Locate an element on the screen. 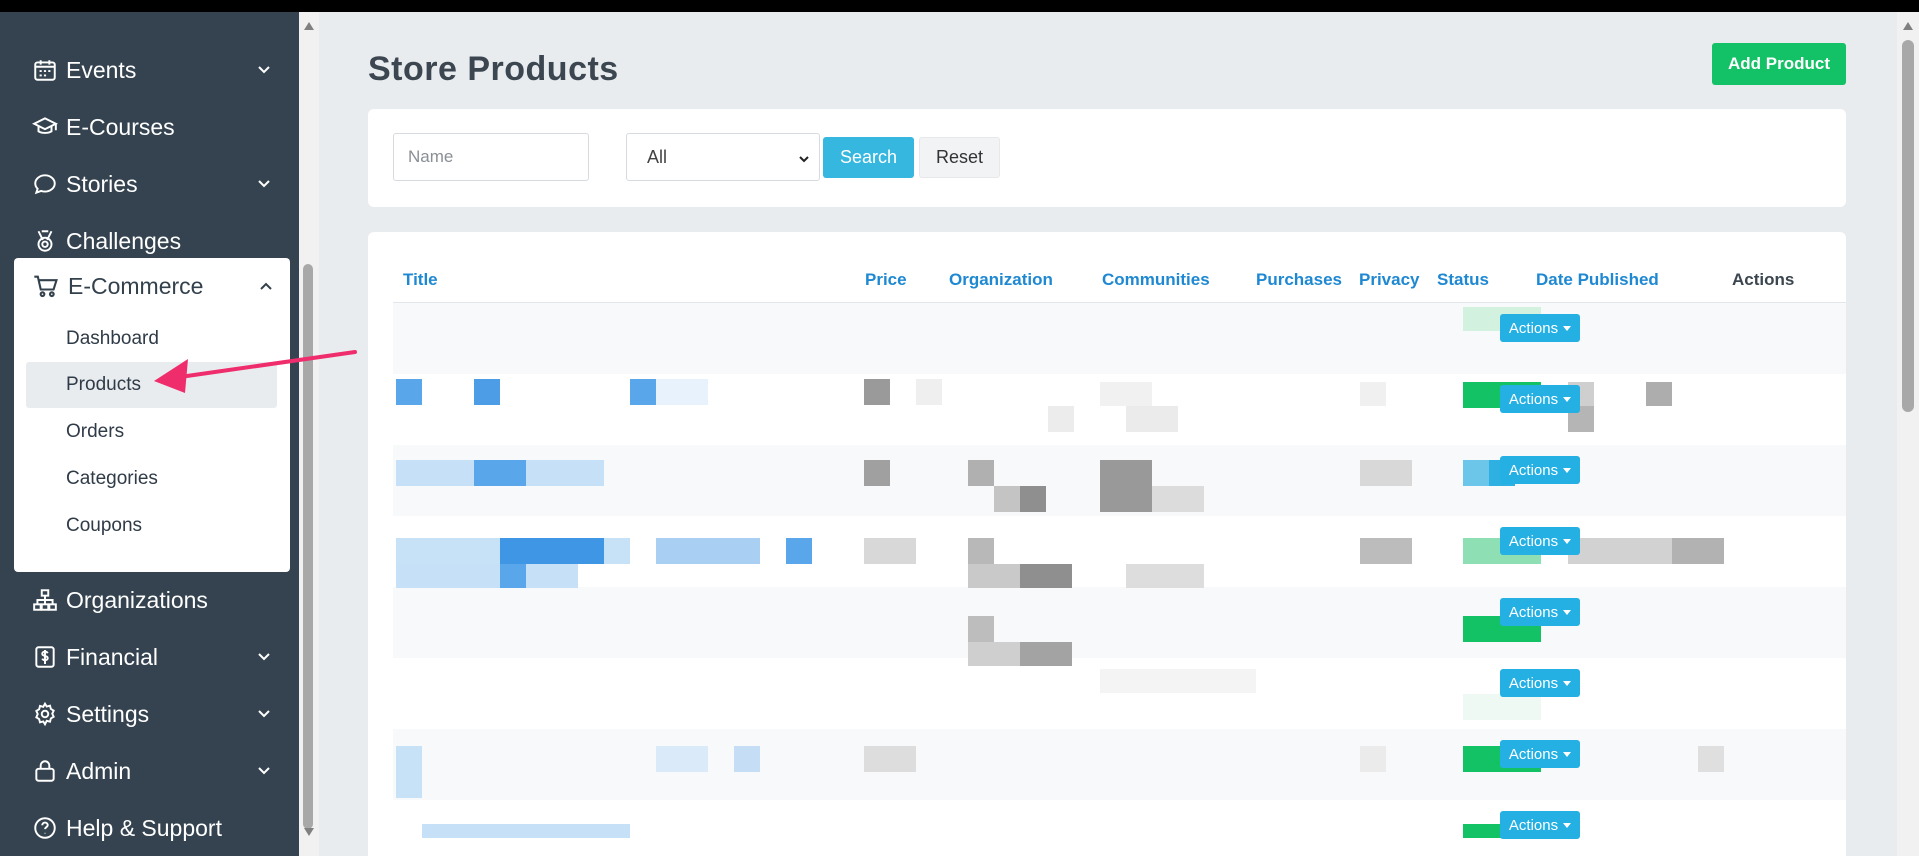  sidebar-scrollbar is located at coordinates (309, 434).